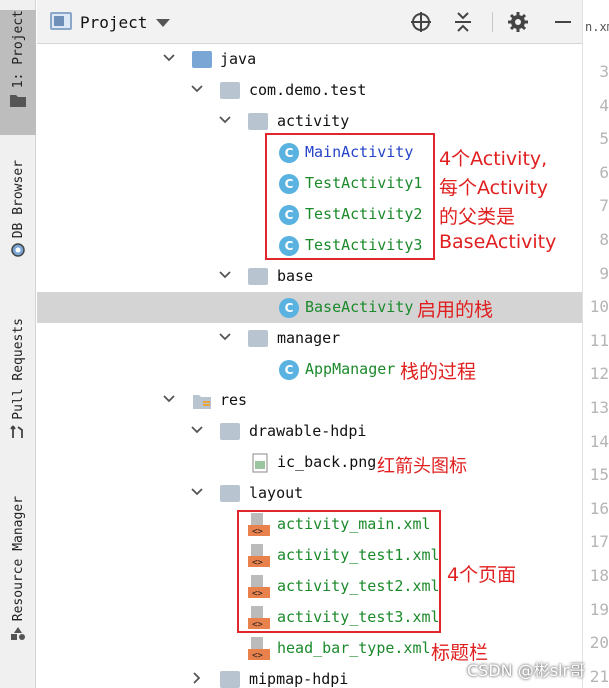 Image resolution: width=609 pixels, height=688 pixels. I want to click on annotation-text: 4个页面, so click(482, 575).